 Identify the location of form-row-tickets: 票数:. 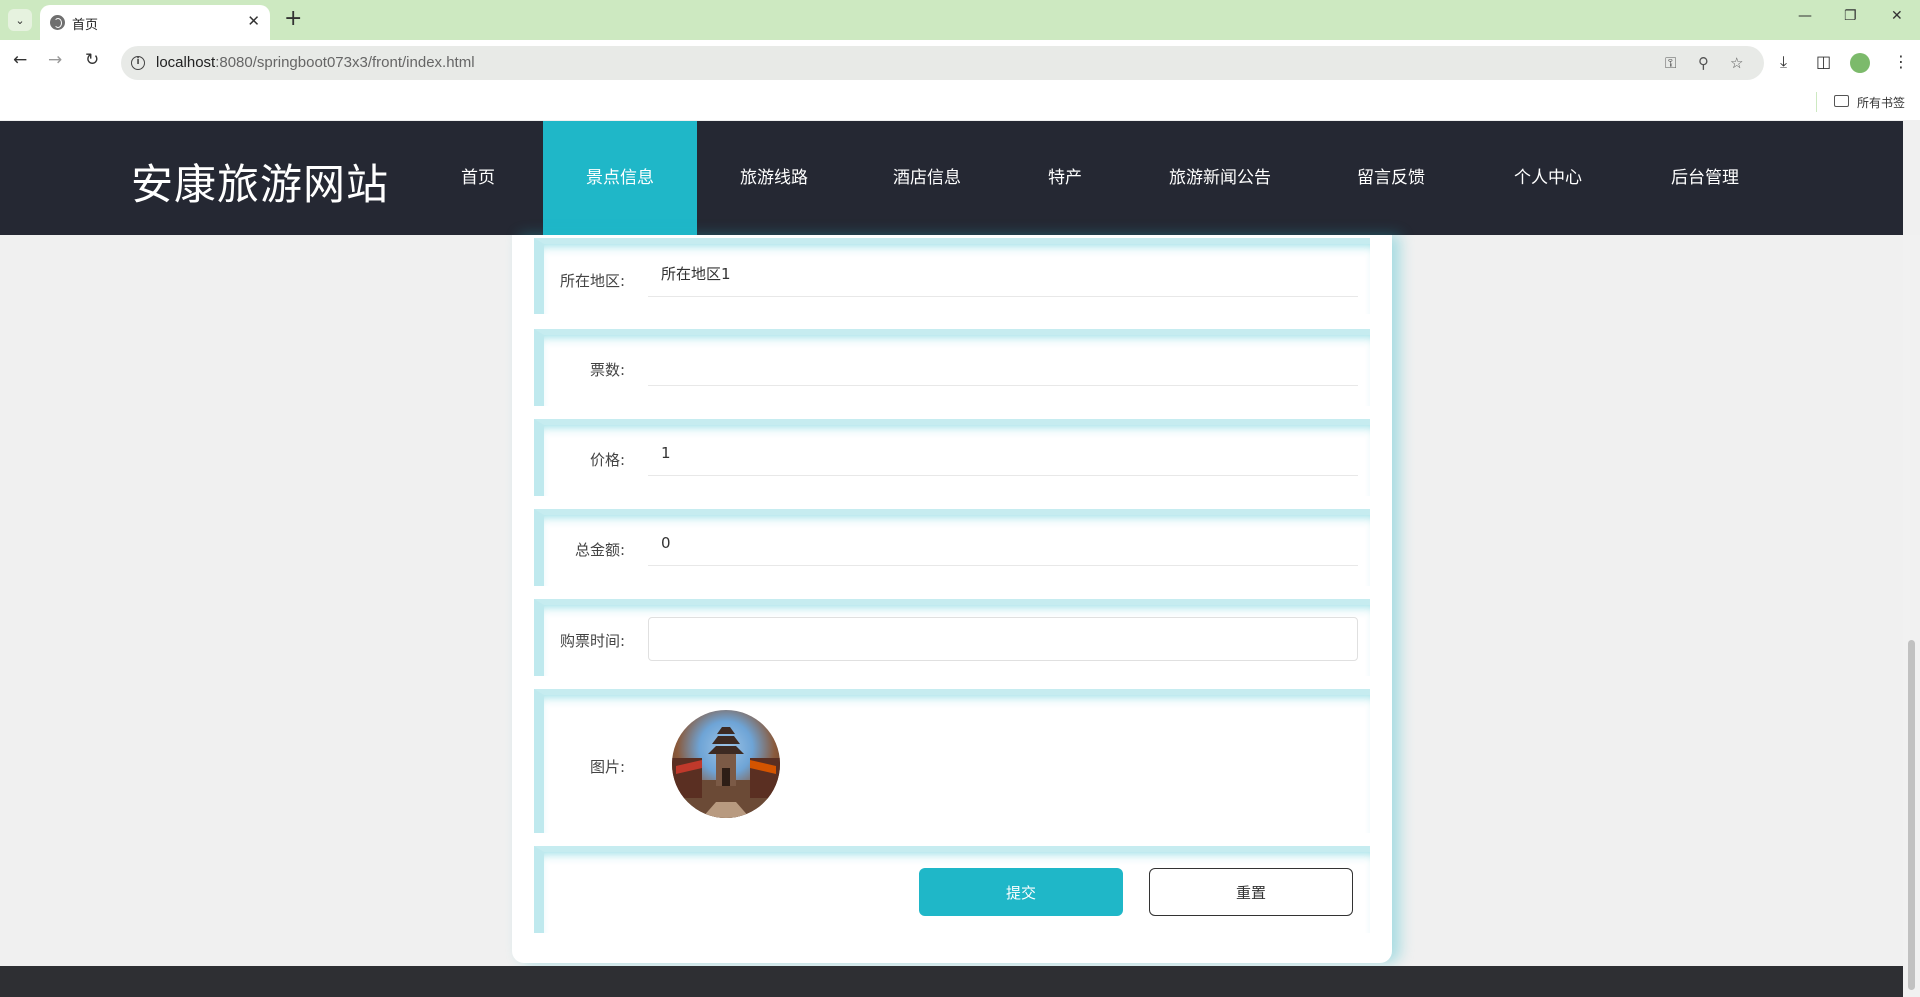
(952, 367).